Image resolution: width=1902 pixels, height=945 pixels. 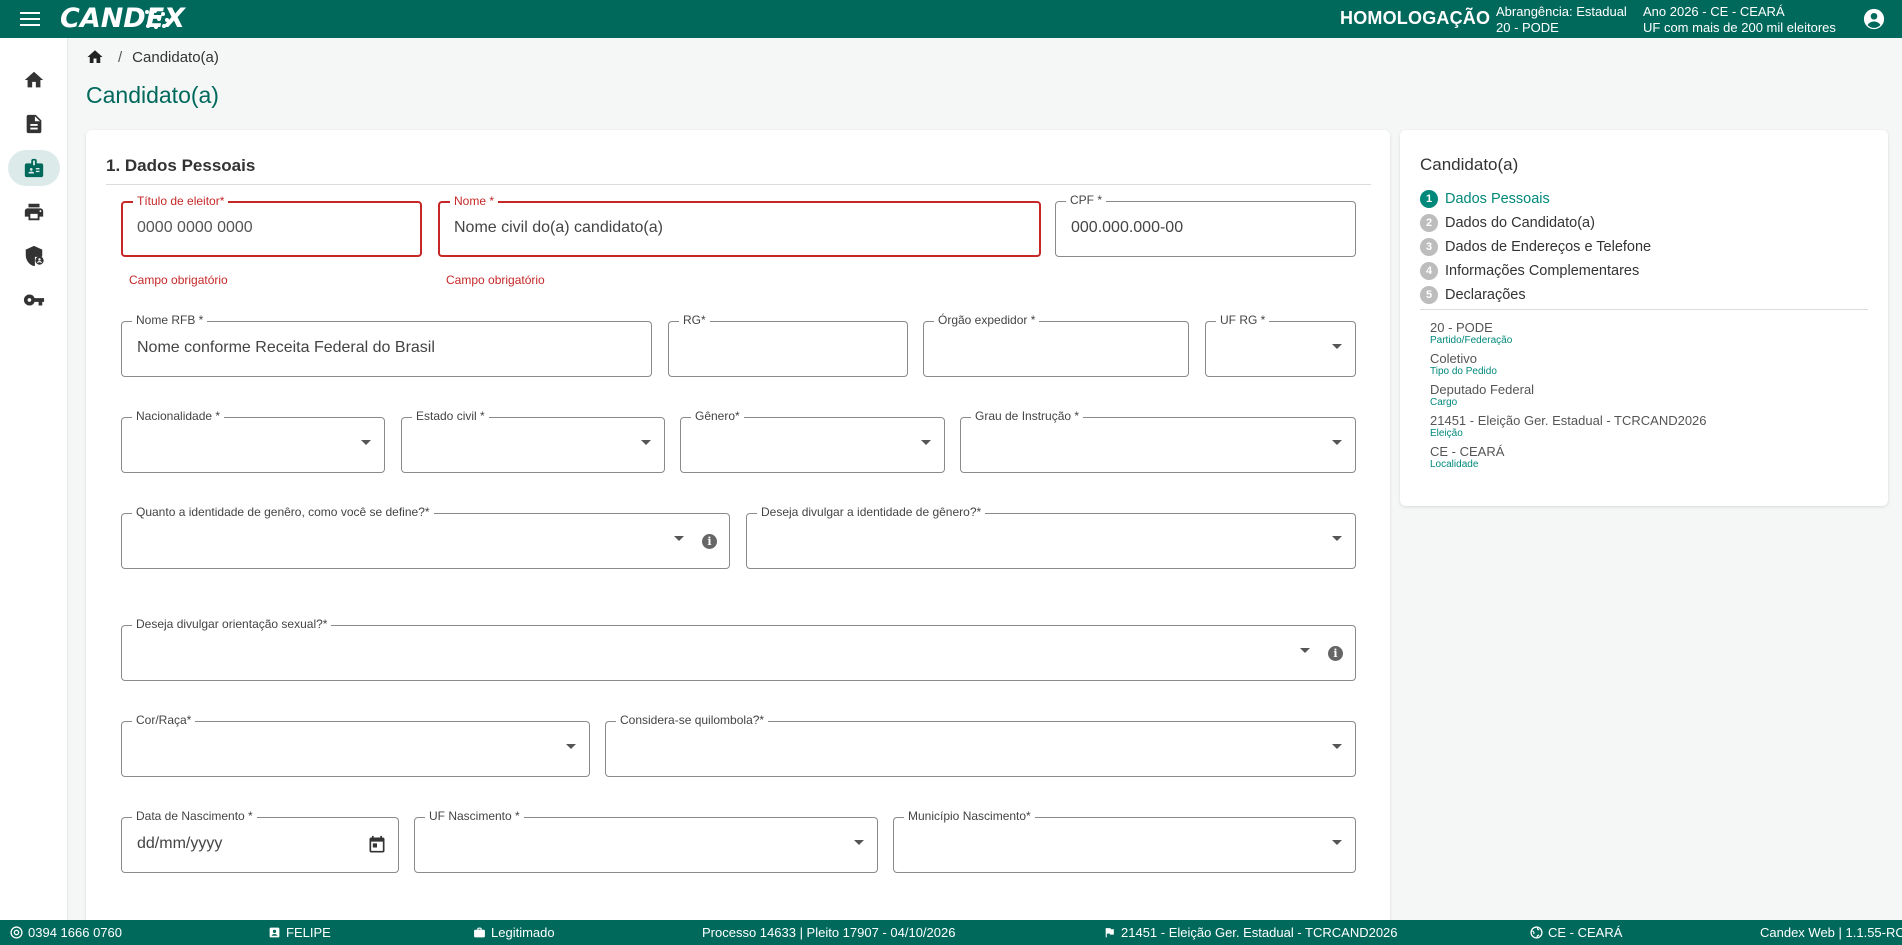 What do you see at coordinates (738, 184) in the screenshot?
I see `section-divider` at bounding box center [738, 184].